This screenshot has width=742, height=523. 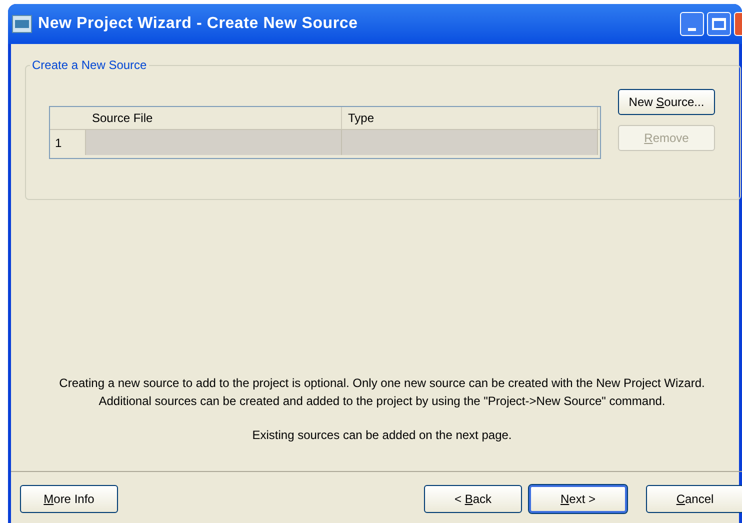 What do you see at coordinates (694, 499) in the screenshot?
I see `cancel-button: Cancel` at bounding box center [694, 499].